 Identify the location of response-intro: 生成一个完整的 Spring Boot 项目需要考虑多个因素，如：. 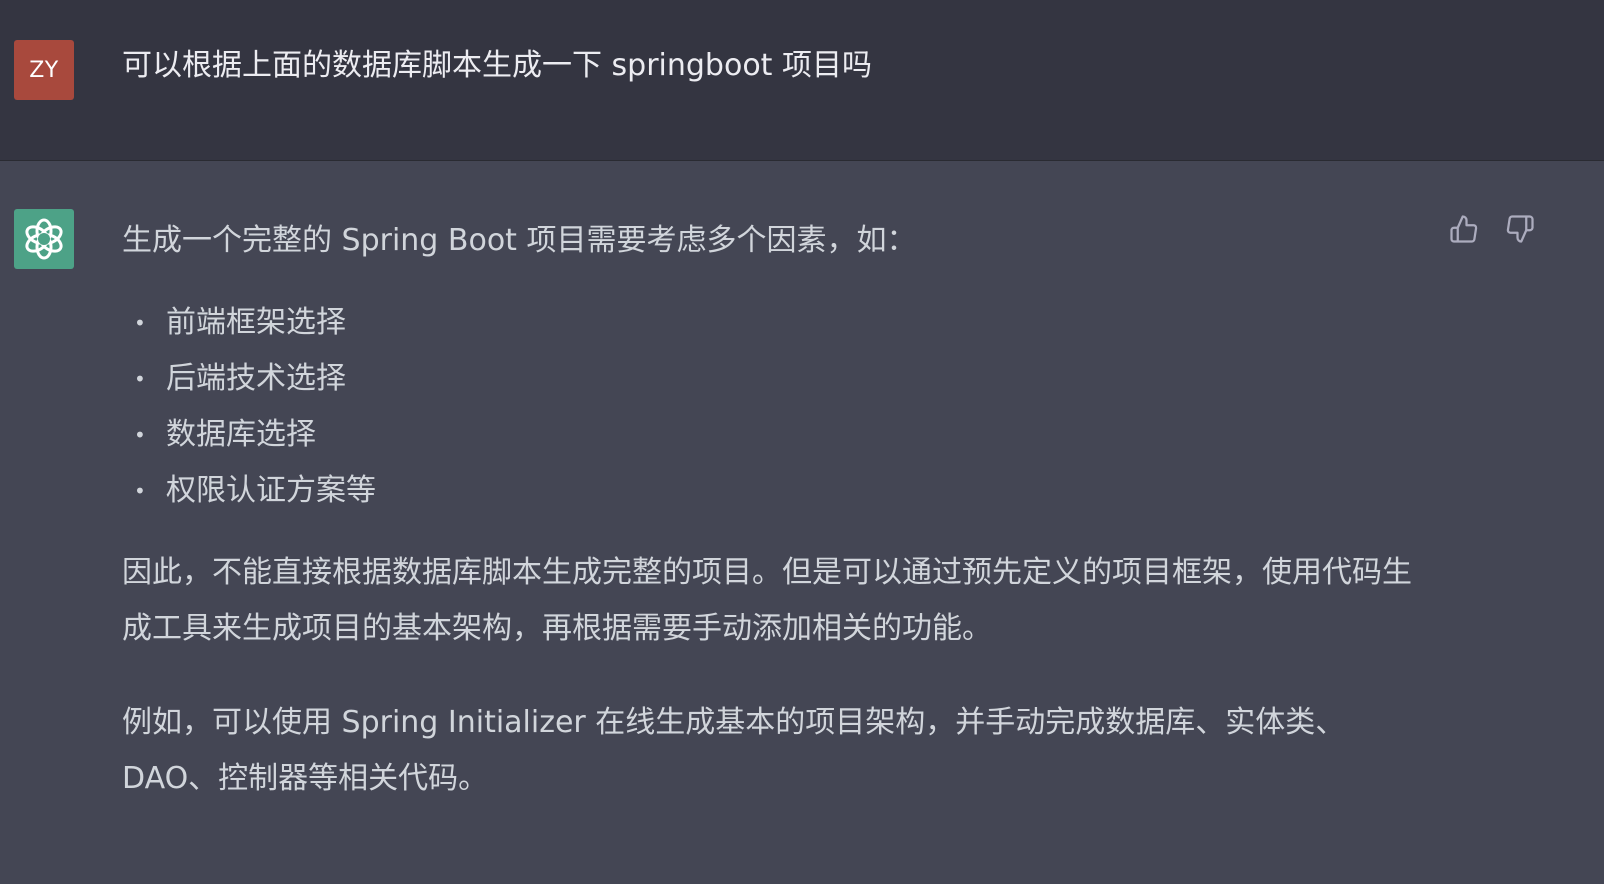
(519, 240).